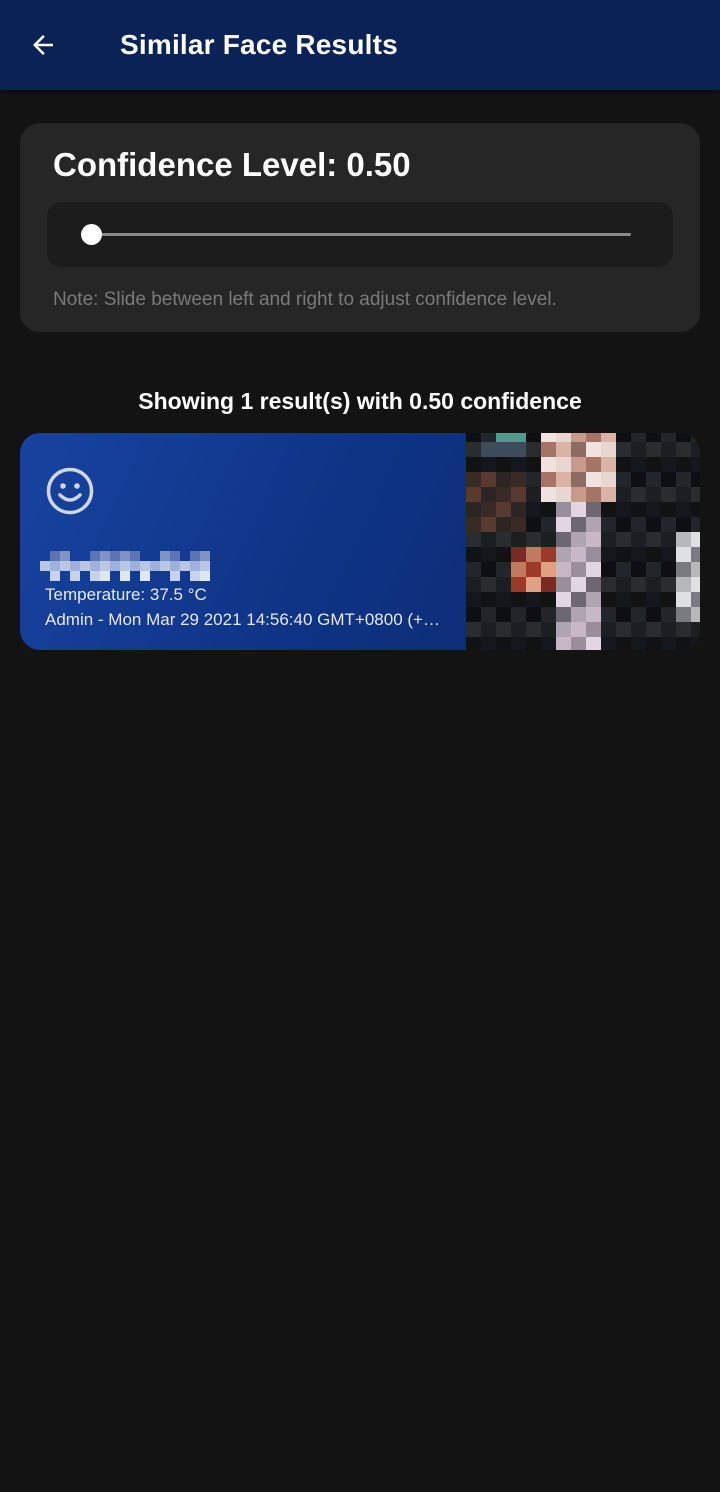  What do you see at coordinates (126, 594) in the screenshot?
I see `temperature-text: Temperature: 37.5 °C` at bounding box center [126, 594].